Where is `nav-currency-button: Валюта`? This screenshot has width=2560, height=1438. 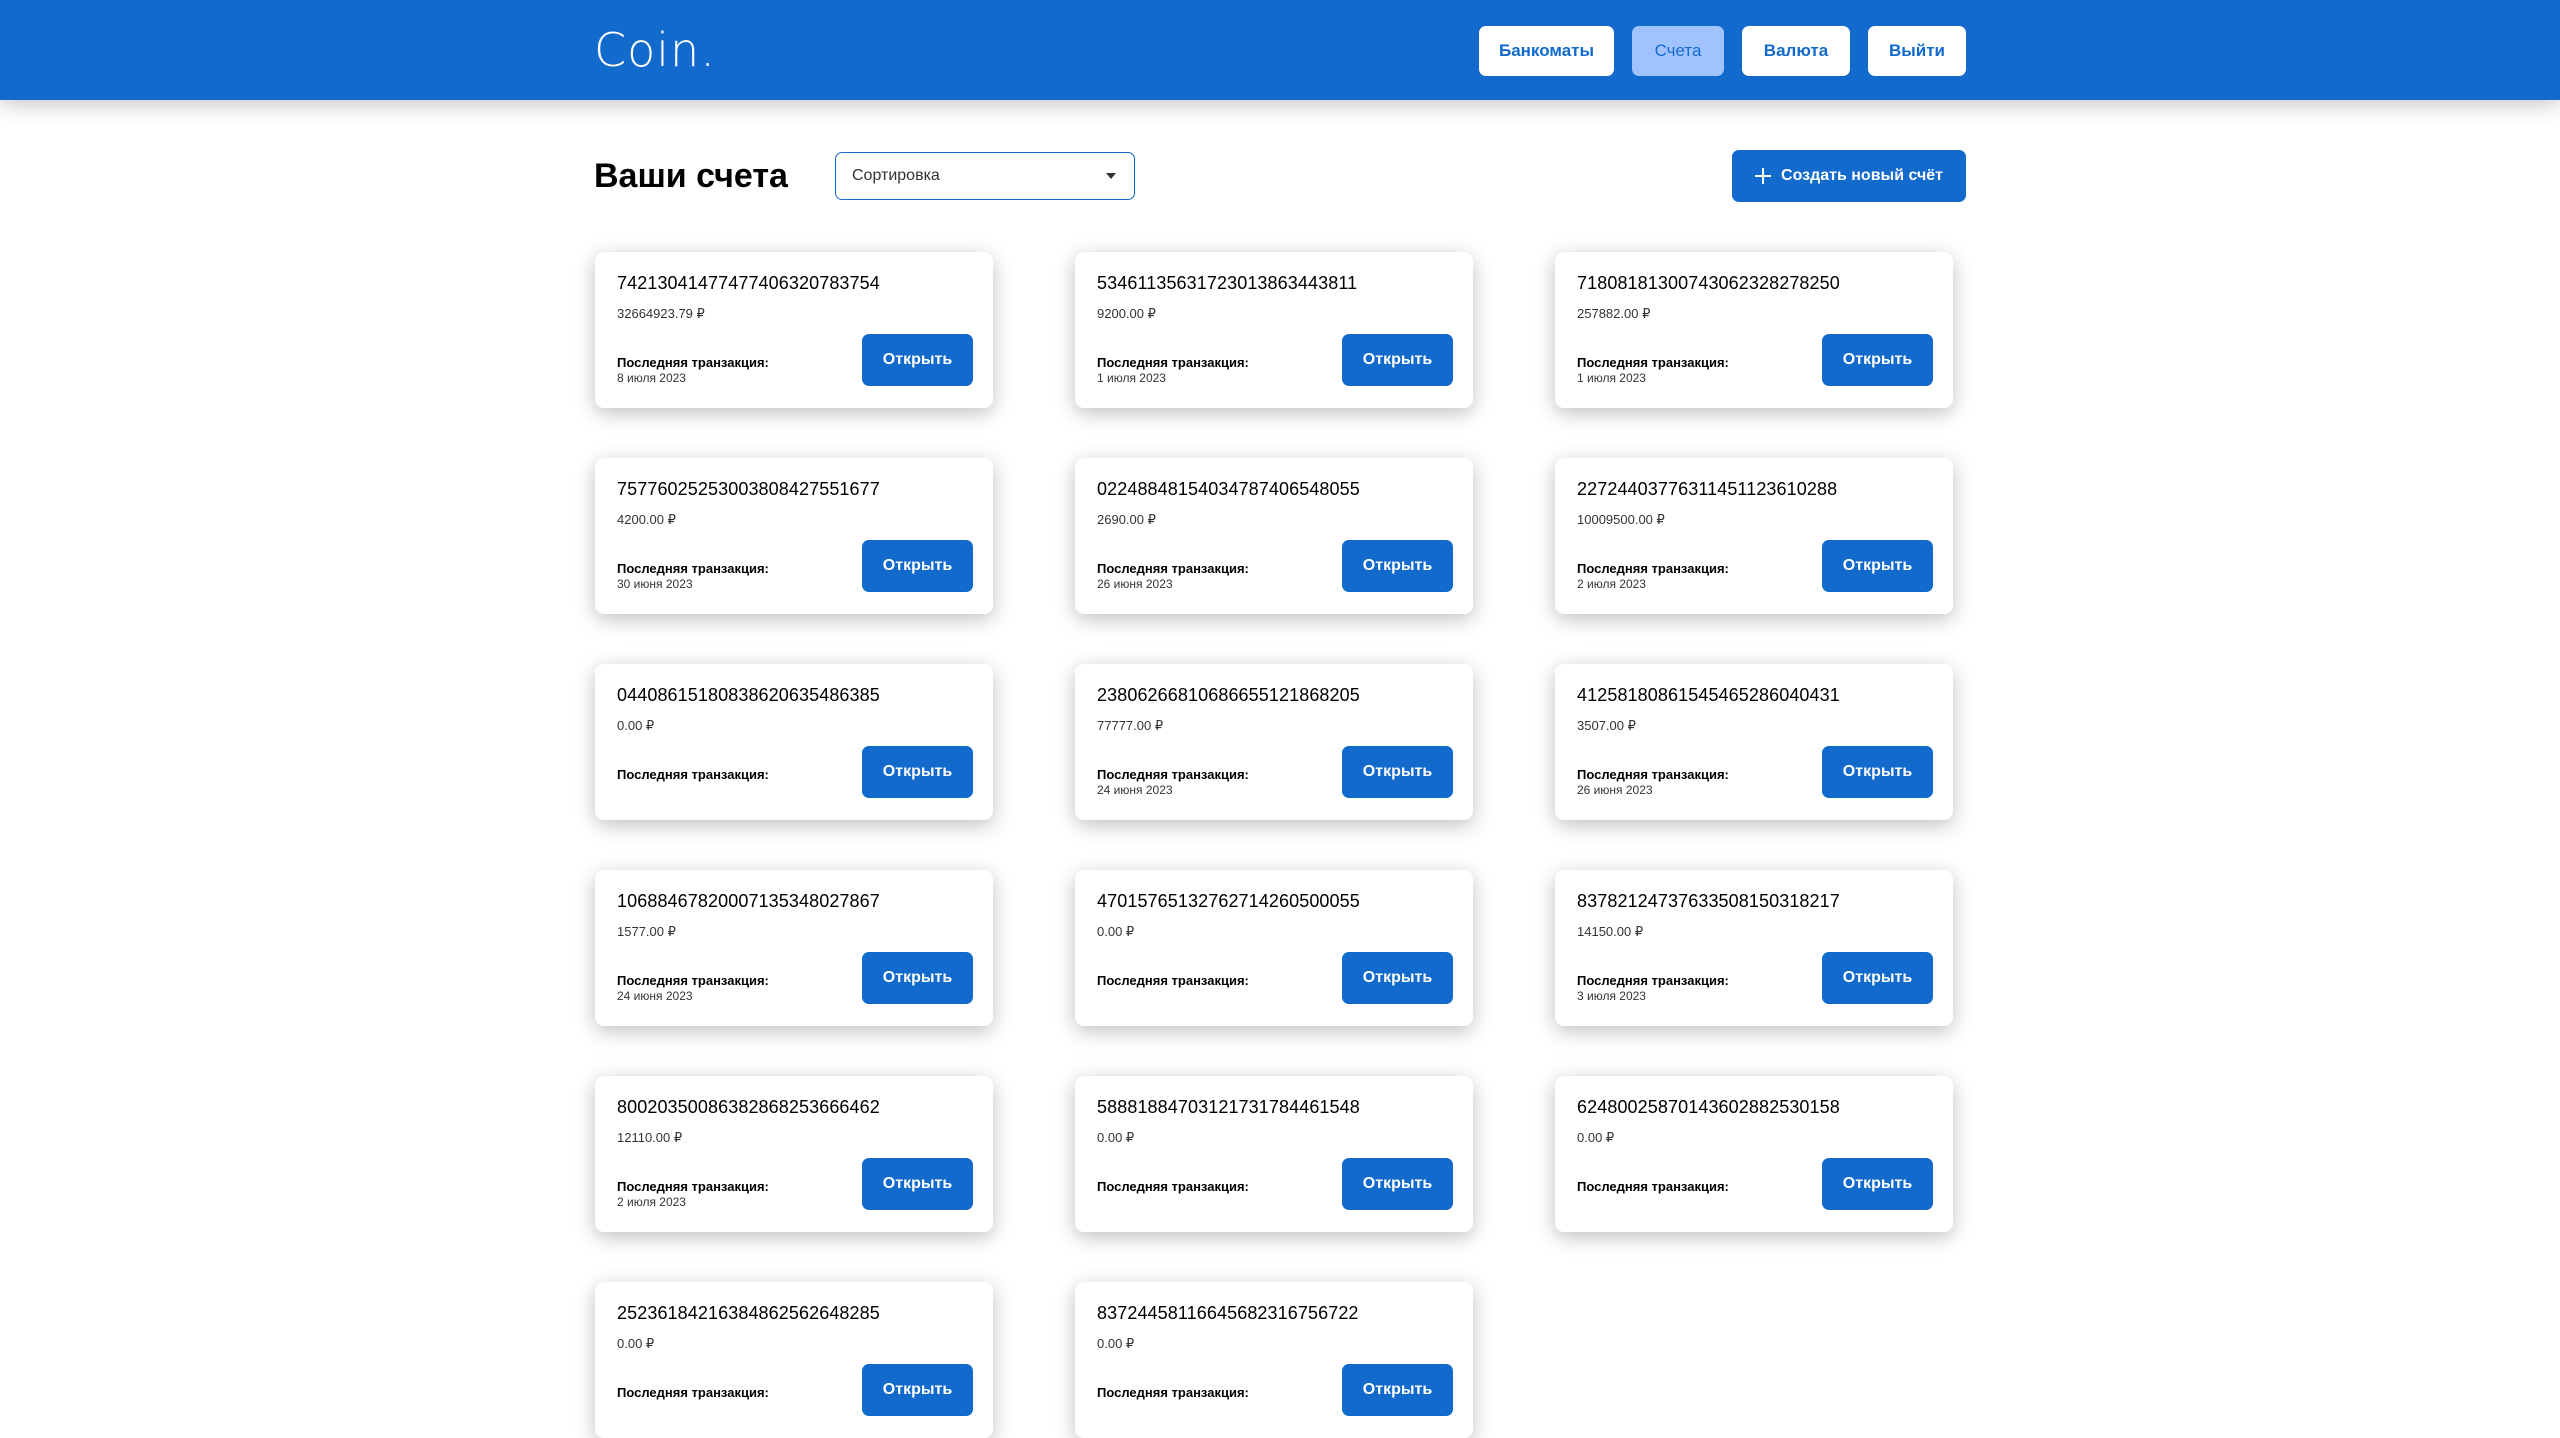
nav-currency-button: Валюта is located at coordinates (1796, 51).